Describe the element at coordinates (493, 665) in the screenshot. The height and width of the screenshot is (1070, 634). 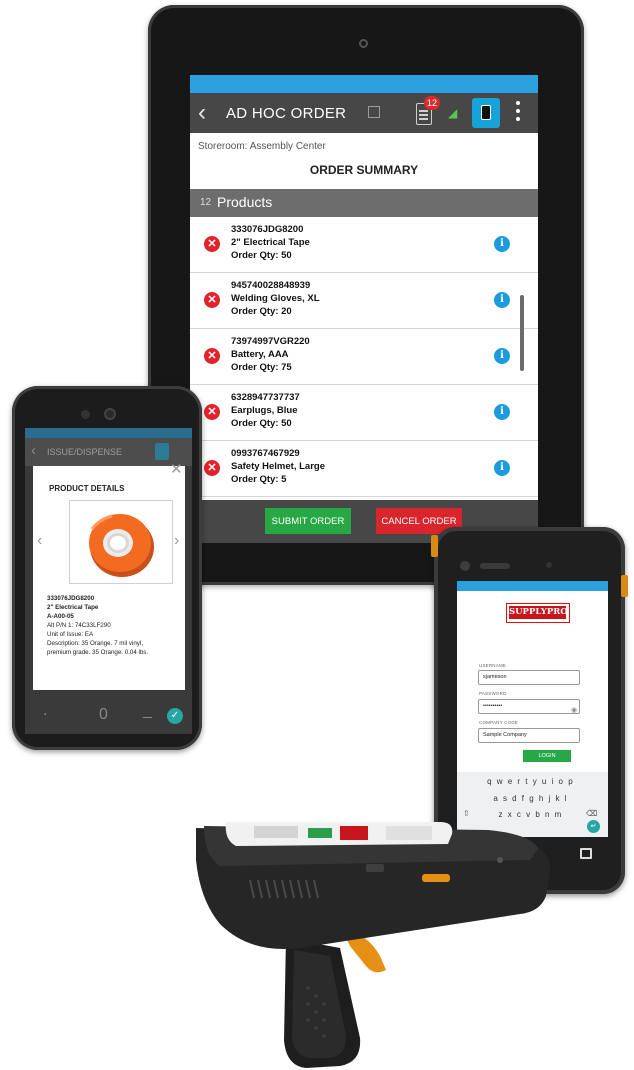
I see `username-label: USERNAME` at that location.